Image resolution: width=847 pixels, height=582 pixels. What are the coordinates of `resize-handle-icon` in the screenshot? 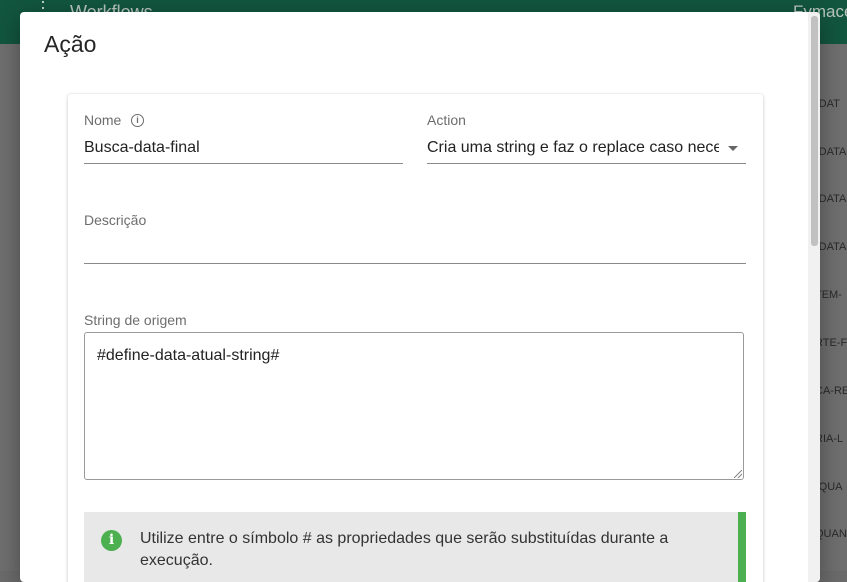 It's located at (738, 474).